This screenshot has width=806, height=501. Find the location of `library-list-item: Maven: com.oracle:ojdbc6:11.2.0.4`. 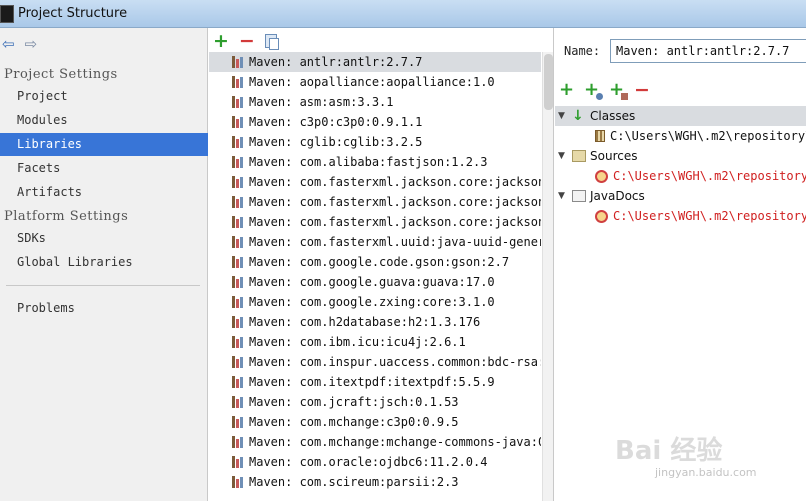

library-list-item: Maven: com.oracle:ojdbc6:11.2.0.4 is located at coordinates (375, 462).